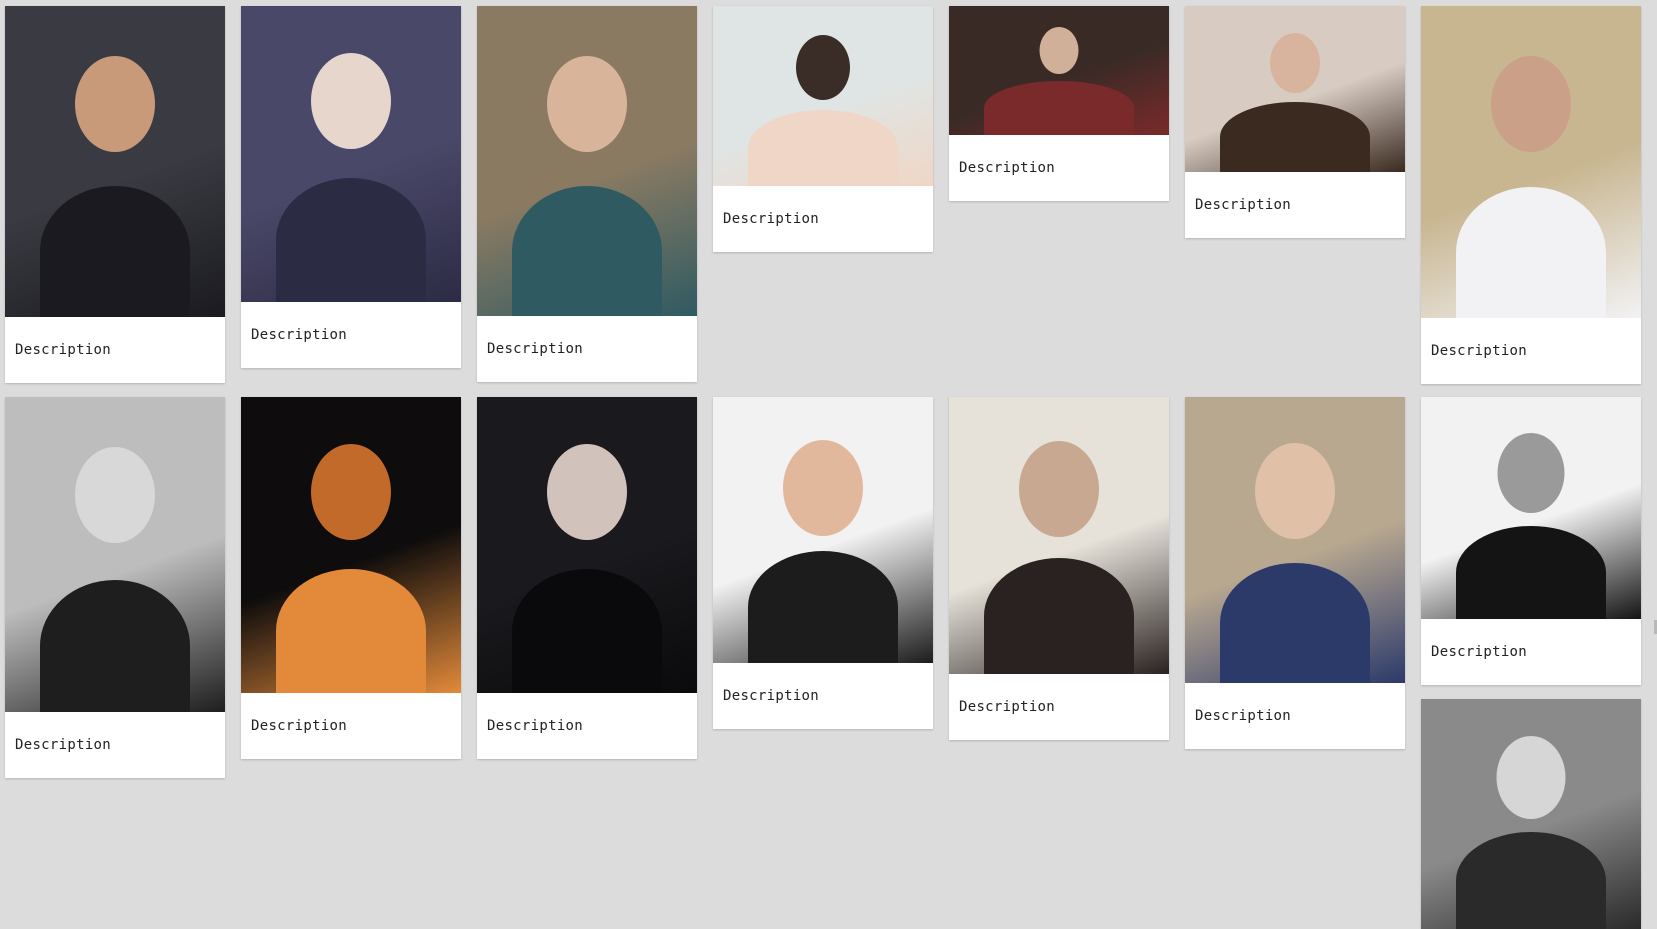  I want to click on photo-woman-bw-street, so click(1531, 814).